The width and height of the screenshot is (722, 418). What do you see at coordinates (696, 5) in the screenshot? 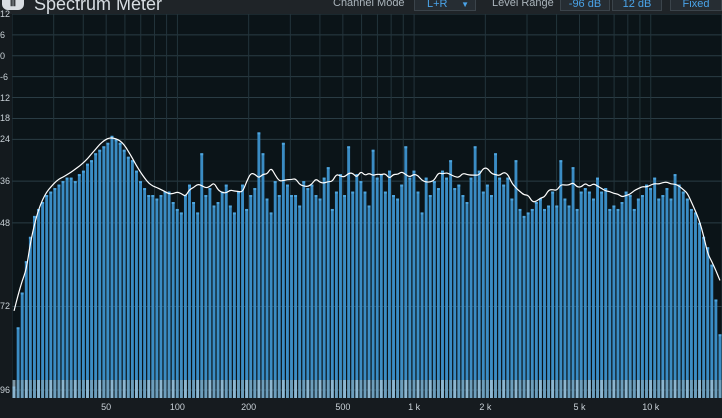
I see `fixed-toggle: Fixed` at bounding box center [696, 5].